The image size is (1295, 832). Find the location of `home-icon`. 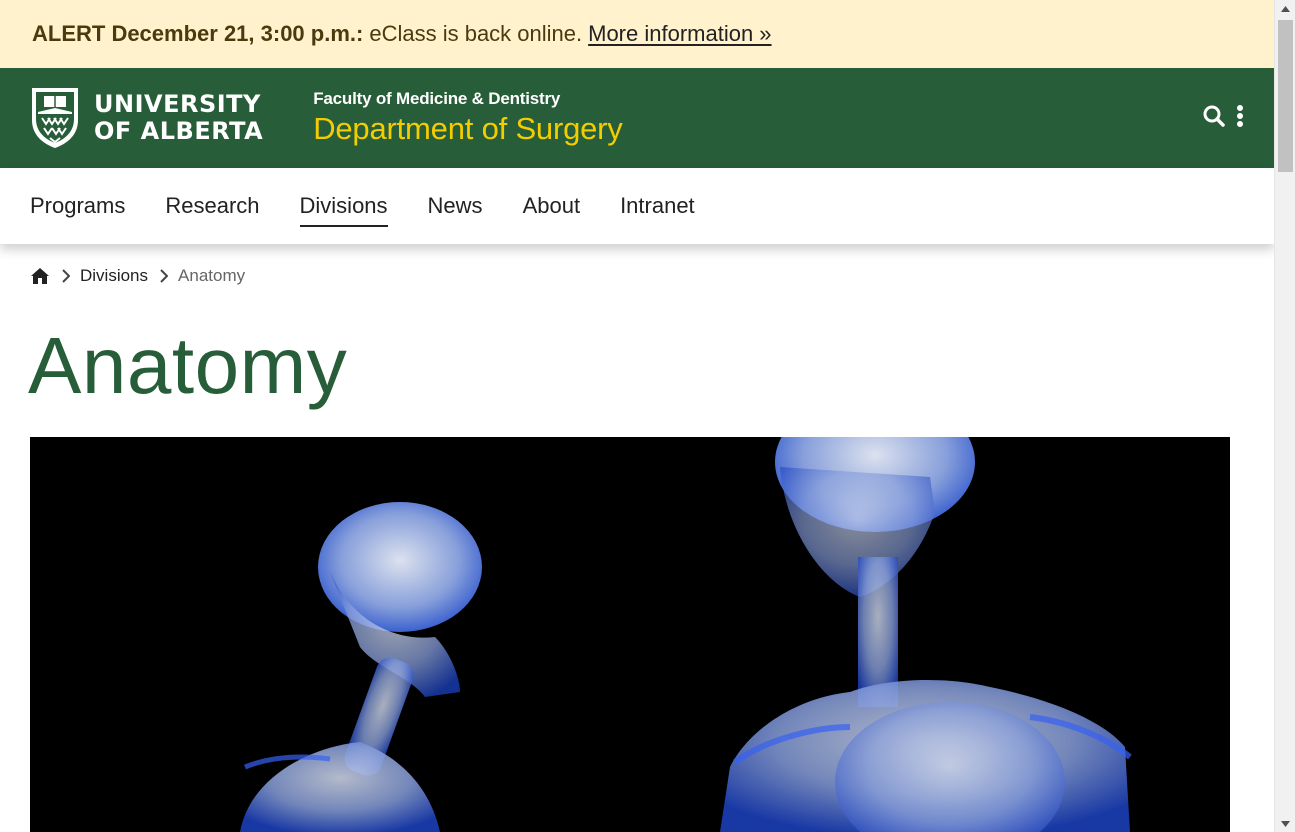

home-icon is located at coordinates (40, 276).